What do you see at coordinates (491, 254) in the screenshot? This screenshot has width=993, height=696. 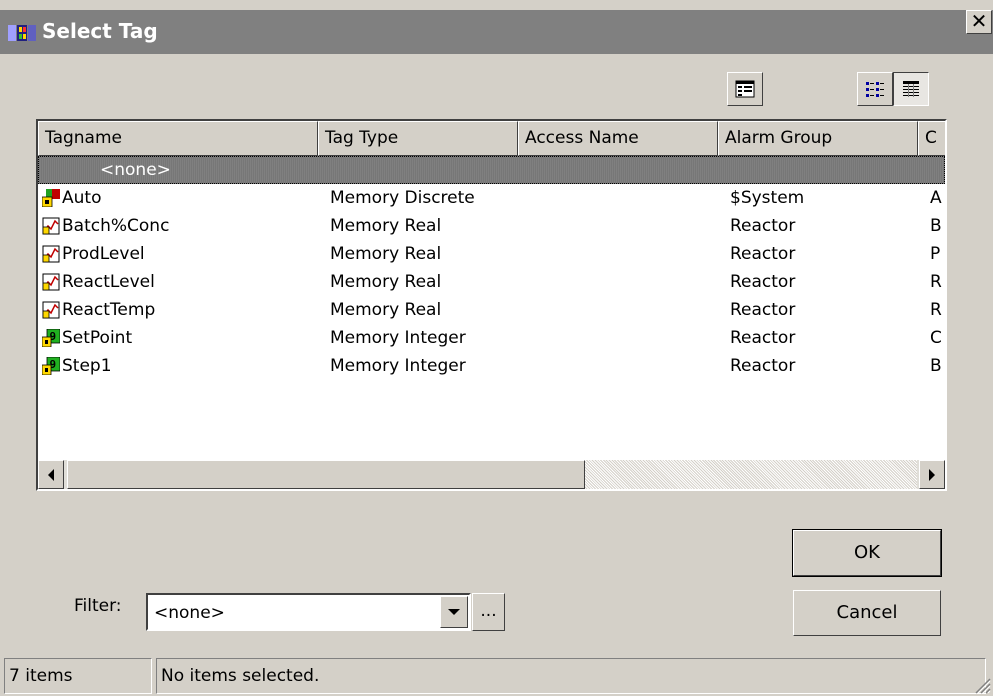 I see `table-row: ProdLevel Memory Real Reactor P` at bounding box center [491, 254].